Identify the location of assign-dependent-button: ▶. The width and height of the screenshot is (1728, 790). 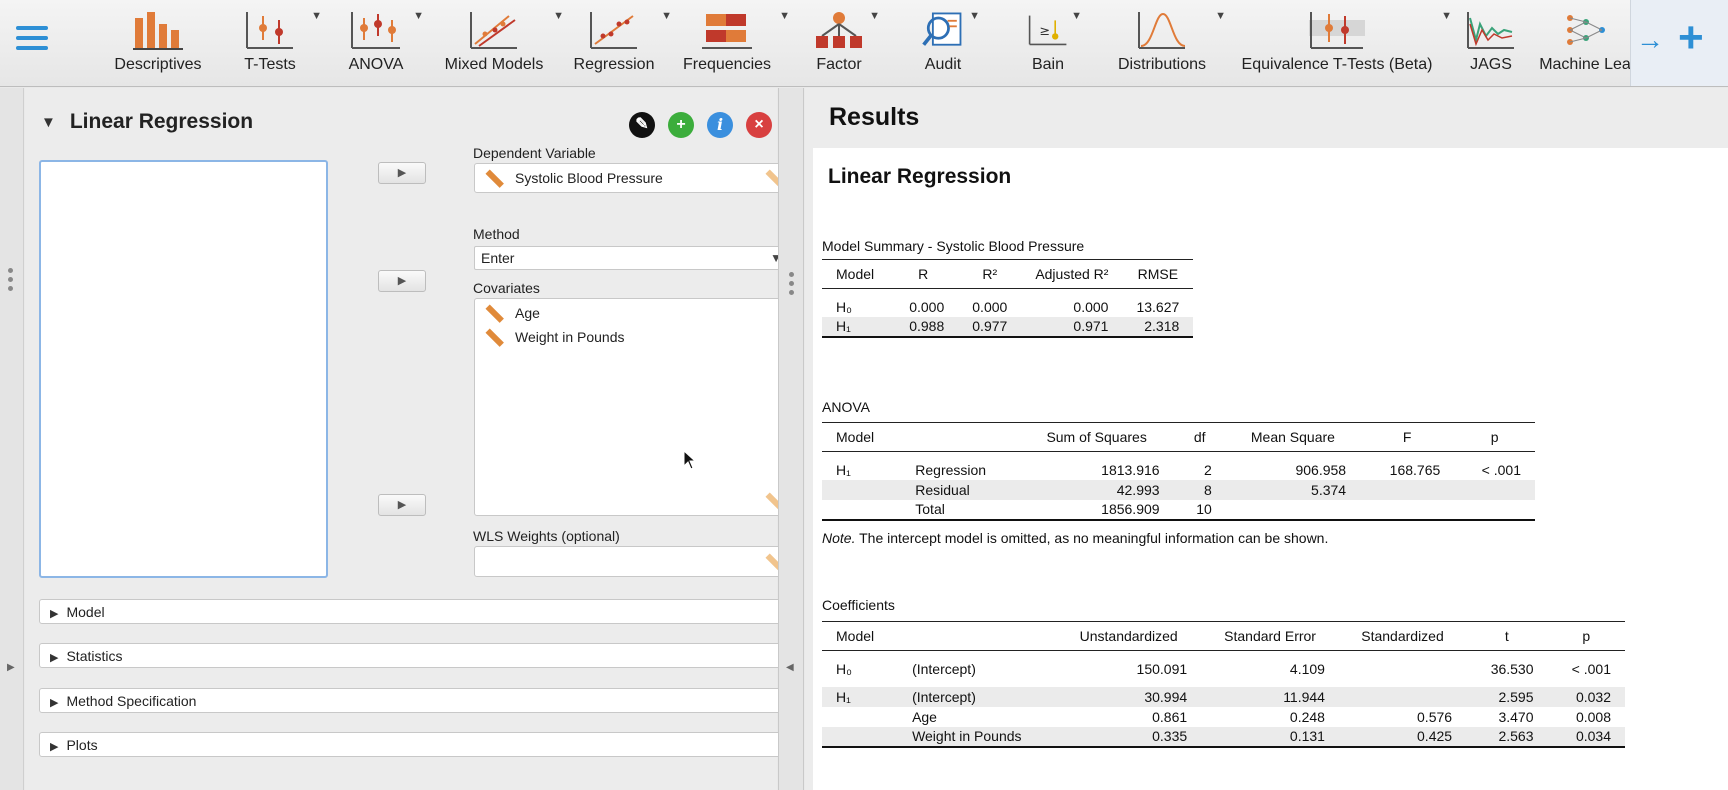
(402, 173).